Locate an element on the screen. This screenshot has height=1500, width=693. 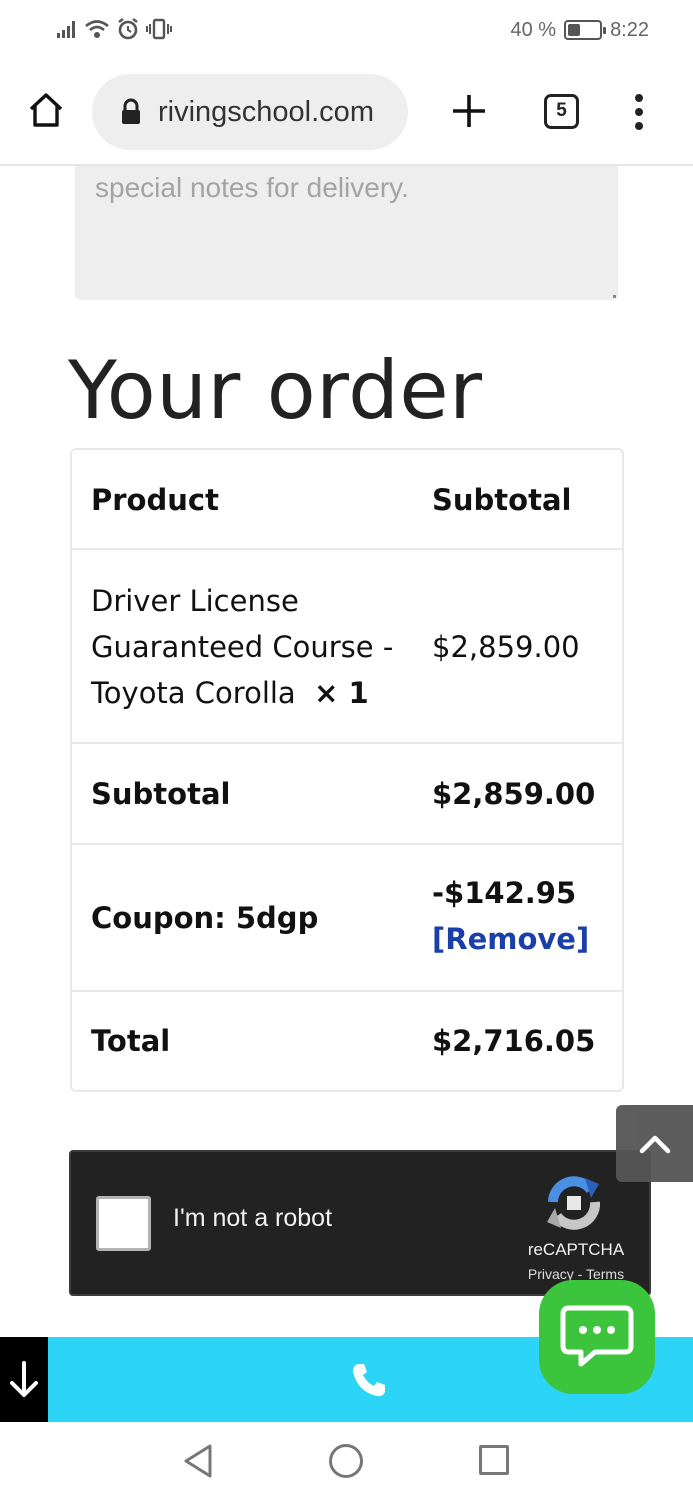
subtotal-row: Subtotal $2,859.00 is located at coordinates (347, 794).